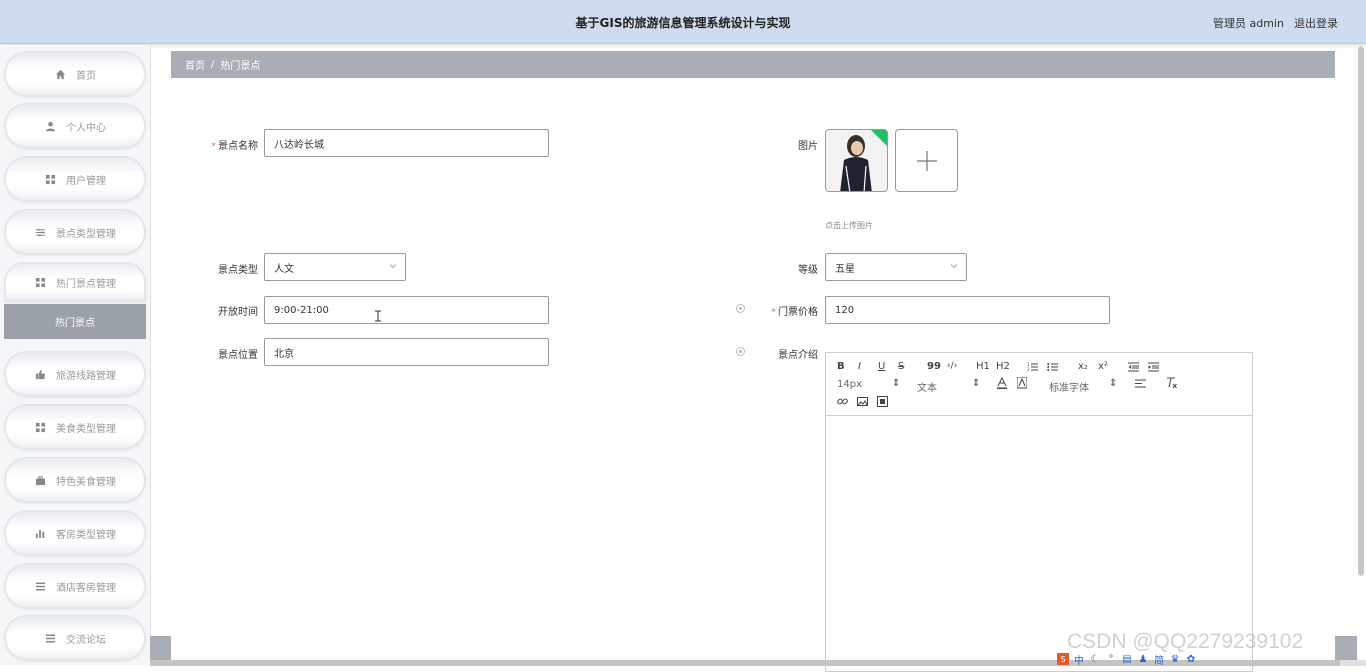 This screenshot has height=672, width=1366. What do you see at coordinates (1022, 383) in the screenshot?
I see `background-color-icon` at bounding box center [1022, 383].